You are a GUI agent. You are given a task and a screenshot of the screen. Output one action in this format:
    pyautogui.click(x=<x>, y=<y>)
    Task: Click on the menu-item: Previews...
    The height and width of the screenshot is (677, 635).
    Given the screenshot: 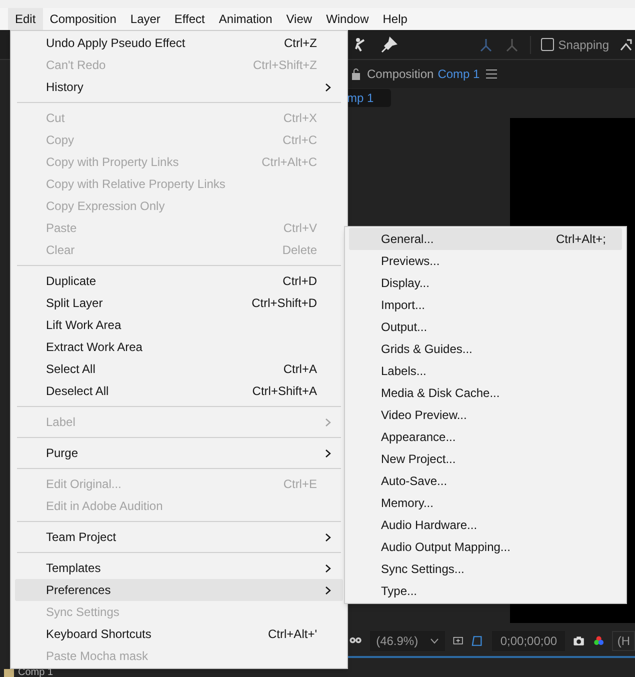 What is the action you would take?
    pyautogui.click(x=485, y=261)
    